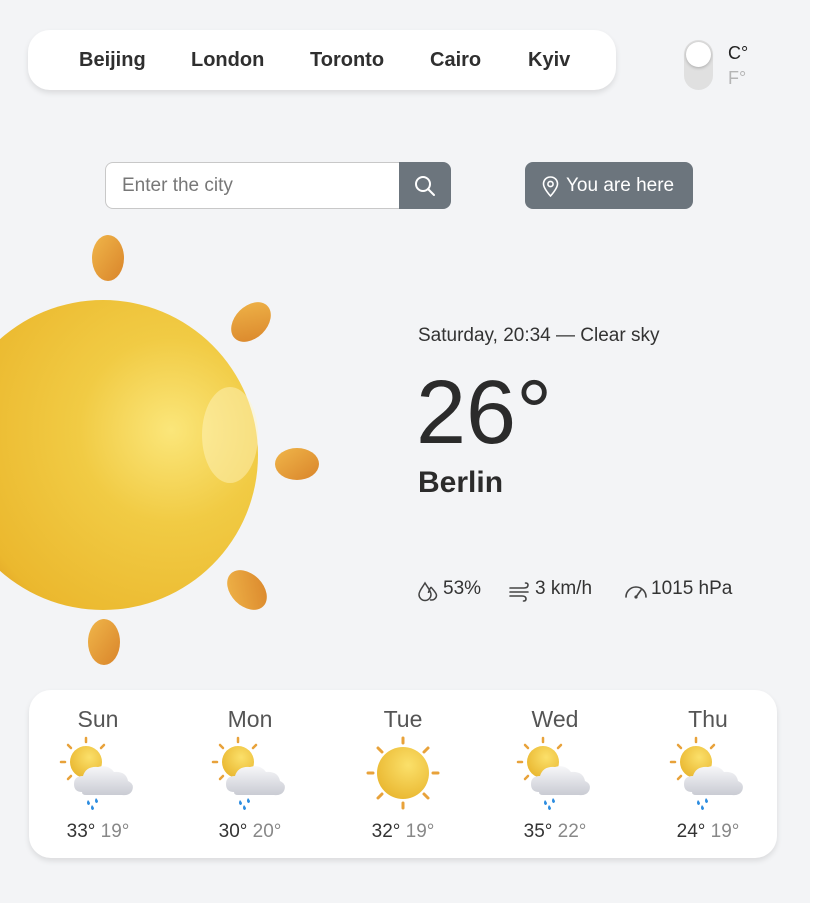 The width and height of the screenshot is (814, 903). I want to click on forecast-max: 33°, so click(81, 831).